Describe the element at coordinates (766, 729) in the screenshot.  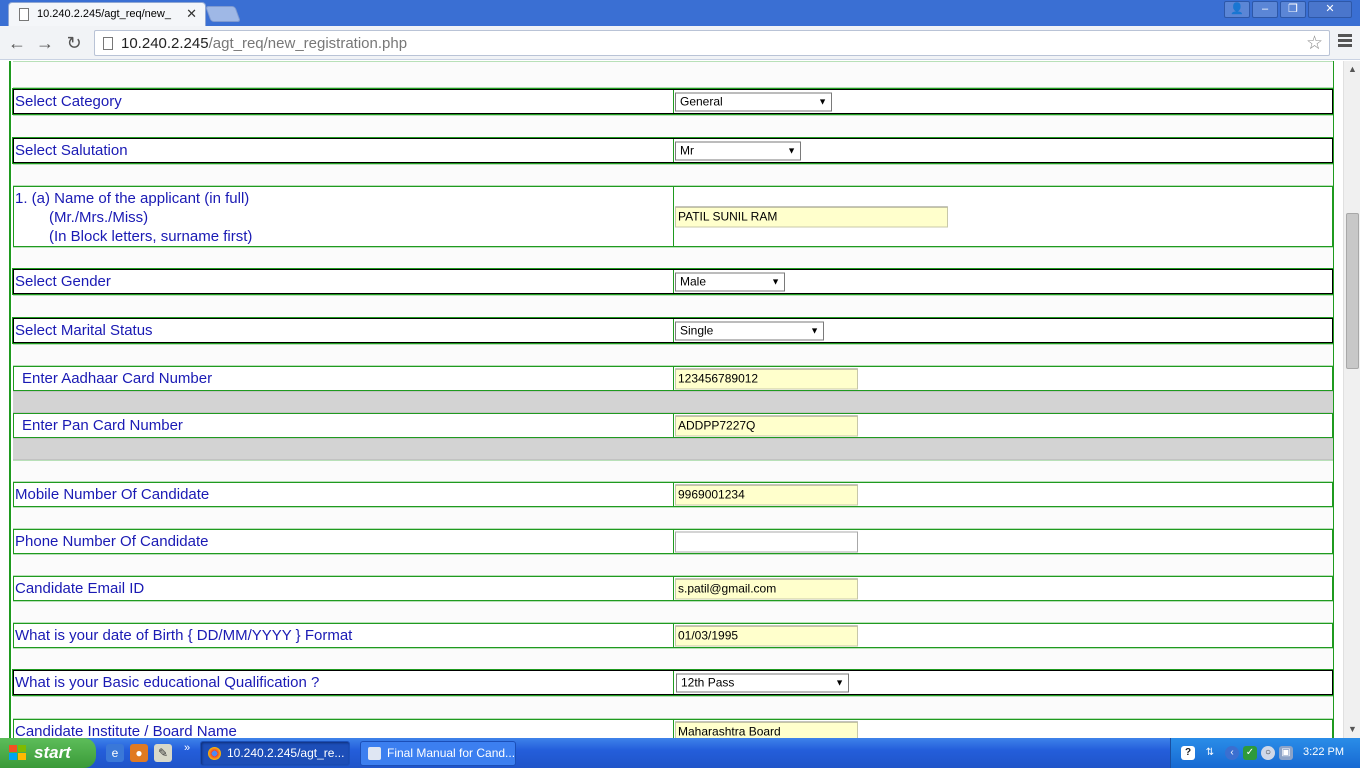
I see `institute-input: Maharashtra Board` at that location.